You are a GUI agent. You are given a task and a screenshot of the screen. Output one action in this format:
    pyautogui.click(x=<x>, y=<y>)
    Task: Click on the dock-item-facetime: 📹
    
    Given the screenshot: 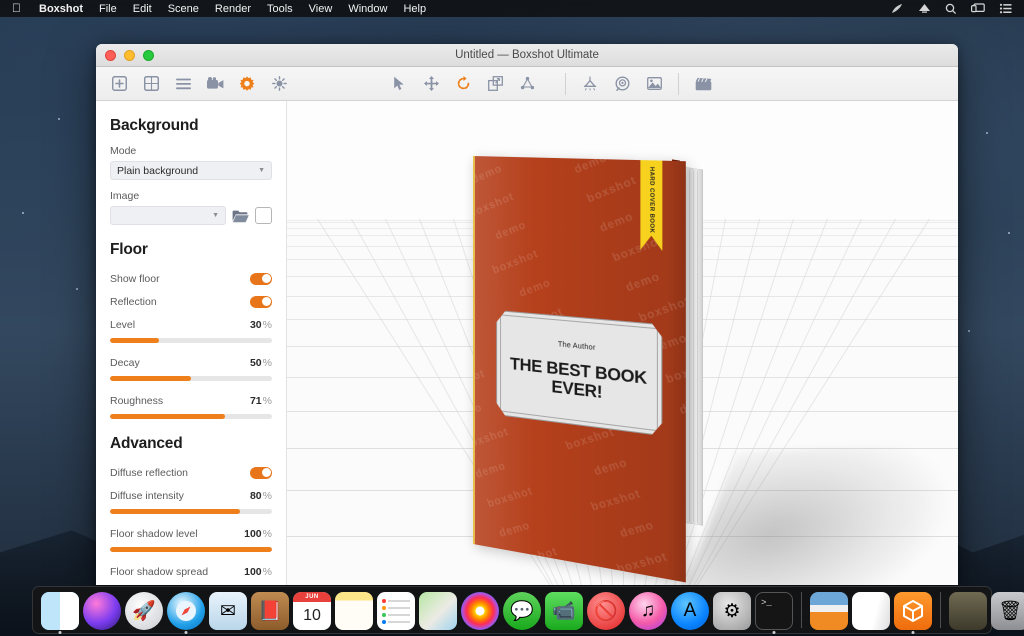 What is the action you would take?
    pyautogui.click(x=564, y=610)
    